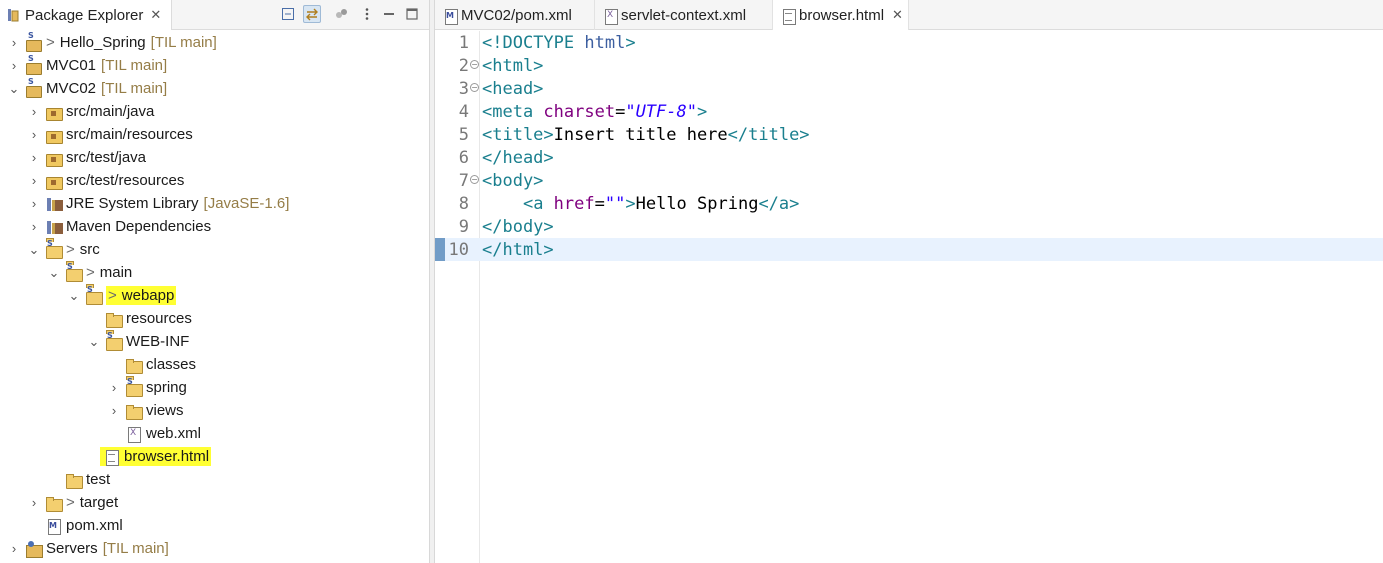 The image size is (1383, 563). What do you see at coordinates (214, 249) in the screenshot?
I see `tree-item-src: ⌄ > src` at bounding box center [214, 249].